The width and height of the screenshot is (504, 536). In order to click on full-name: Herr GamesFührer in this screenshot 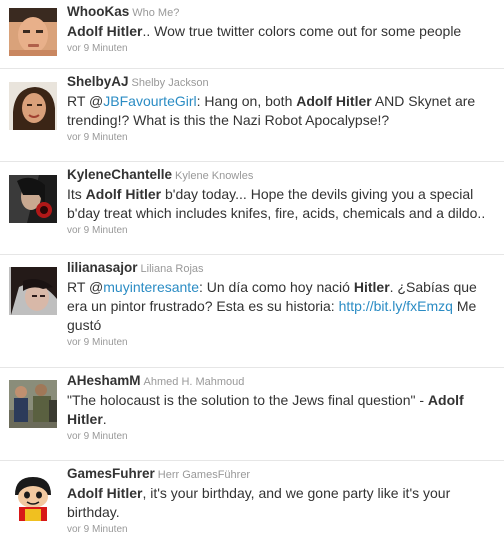, I will do `click(204, 475)`.